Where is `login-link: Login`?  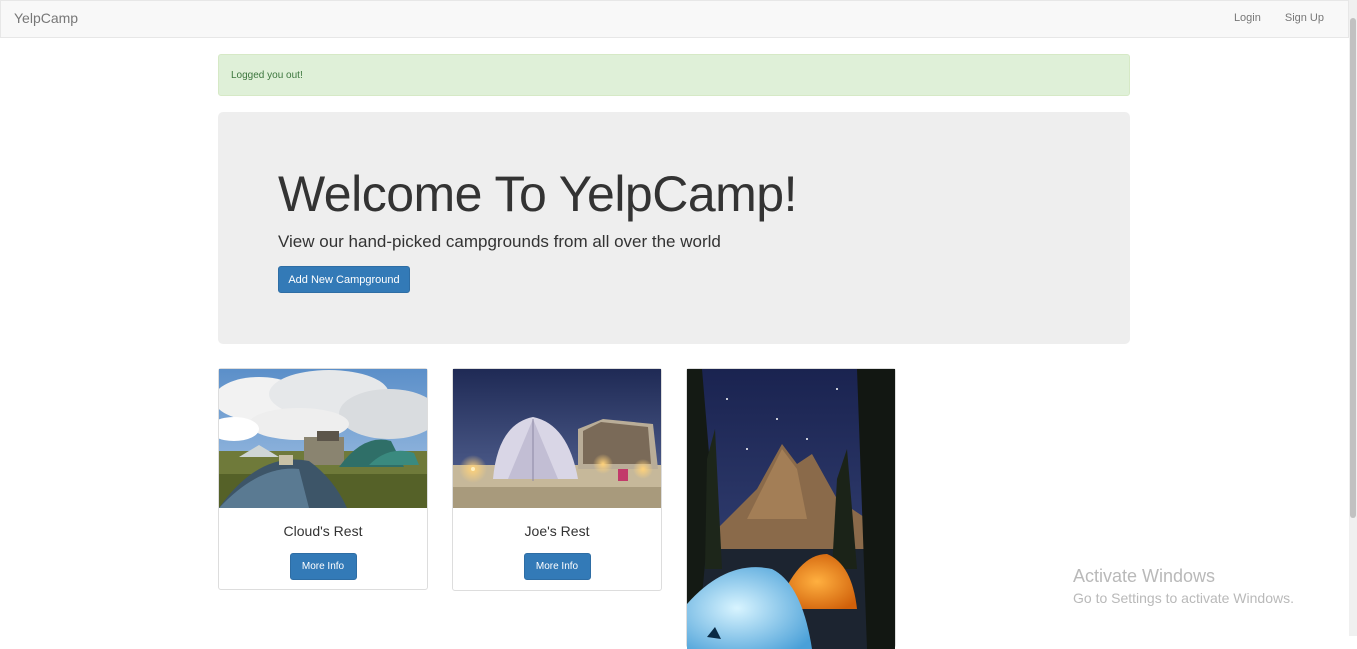
login-link: Login is located at coordinates (1247, 18).